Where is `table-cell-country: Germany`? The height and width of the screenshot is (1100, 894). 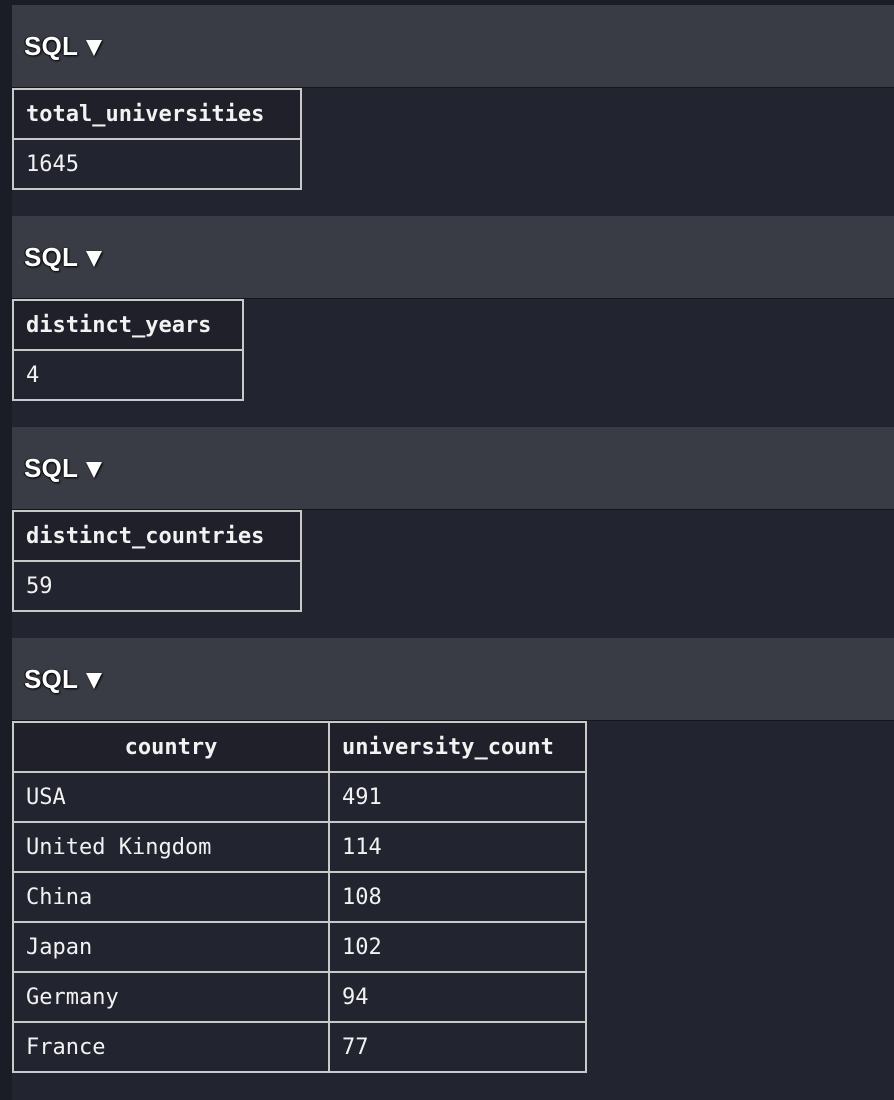
table-cell-country: Germany is located at coordinates (171, 997).